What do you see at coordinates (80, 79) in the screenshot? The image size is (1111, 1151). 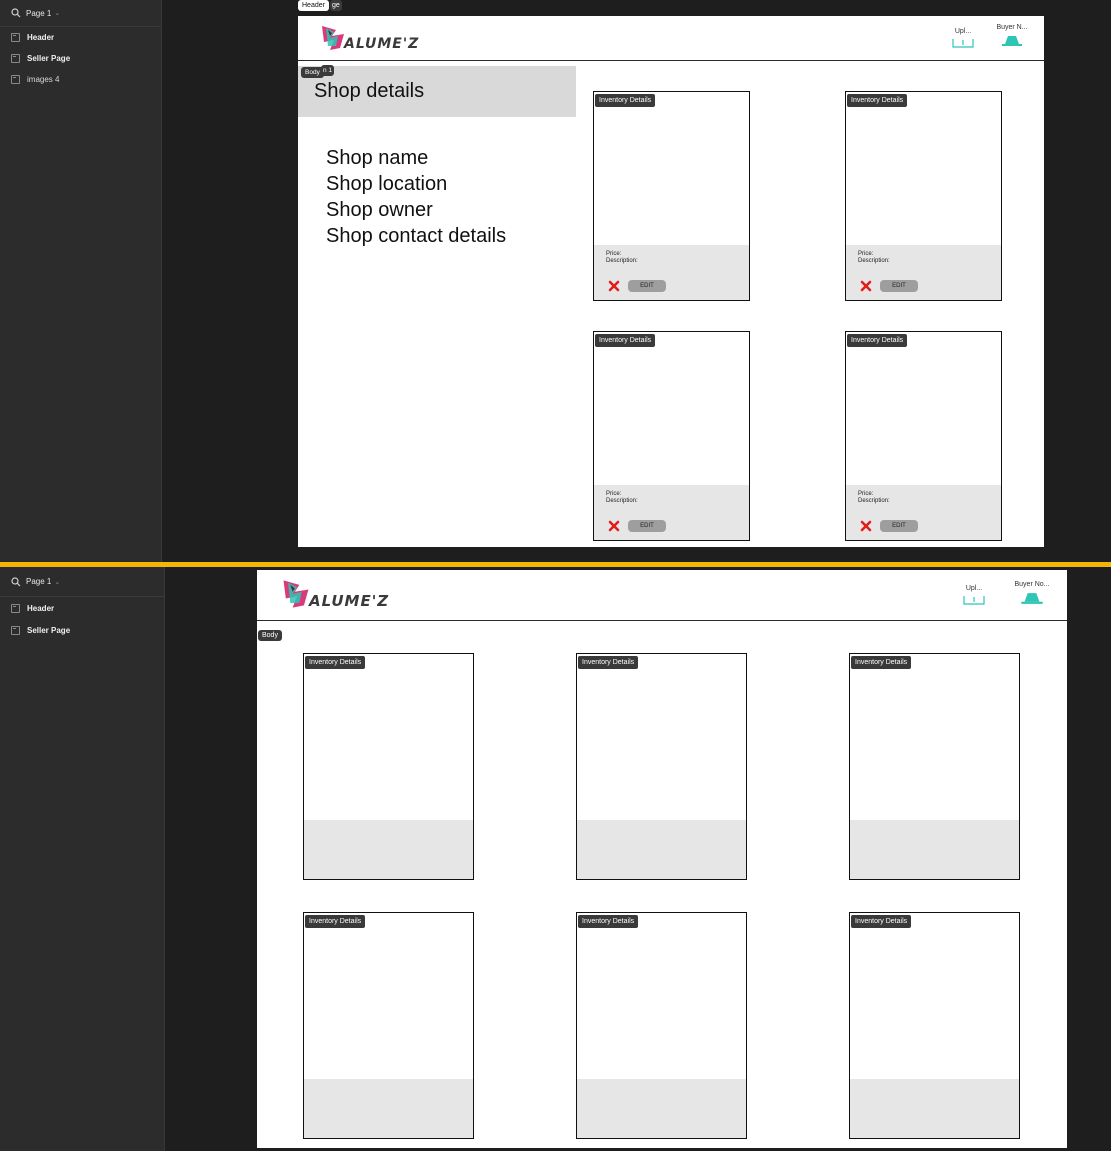 I see `layer-images-4: images 4` at bounding box center [80, 79].